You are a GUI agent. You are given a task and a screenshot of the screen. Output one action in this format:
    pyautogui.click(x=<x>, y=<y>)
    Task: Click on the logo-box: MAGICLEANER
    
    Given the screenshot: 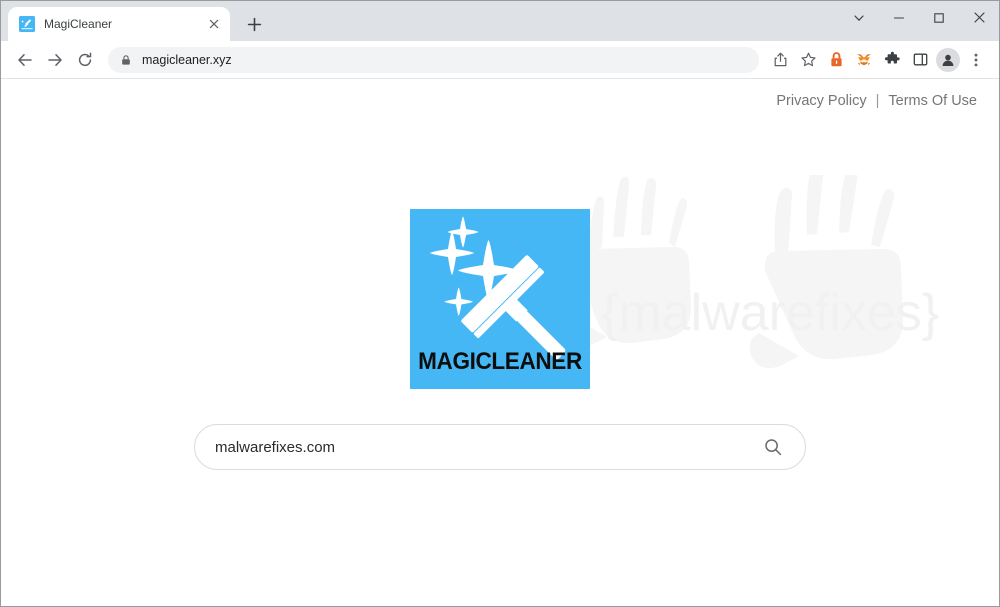 What is the action you would take?
    pyautogui.click(x=500, y=299)
    